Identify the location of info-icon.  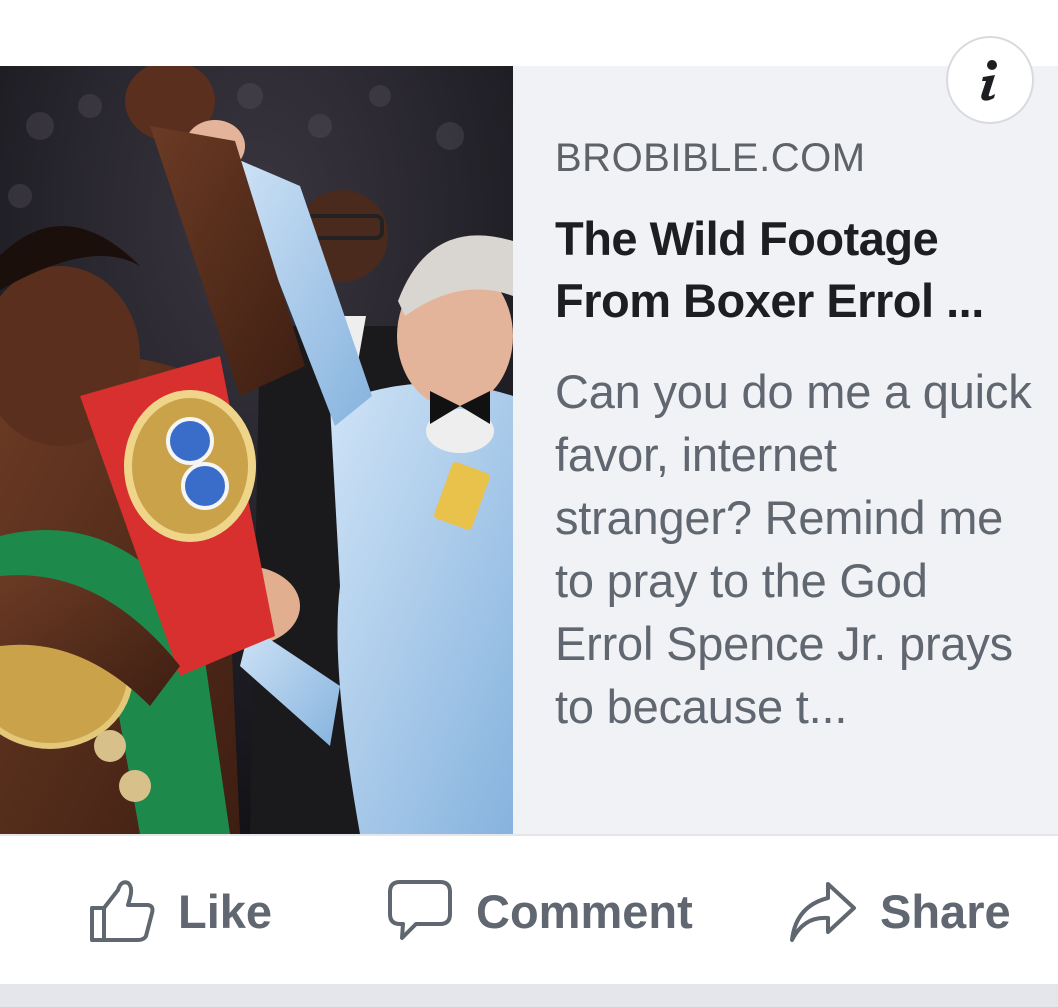
(989, 80).